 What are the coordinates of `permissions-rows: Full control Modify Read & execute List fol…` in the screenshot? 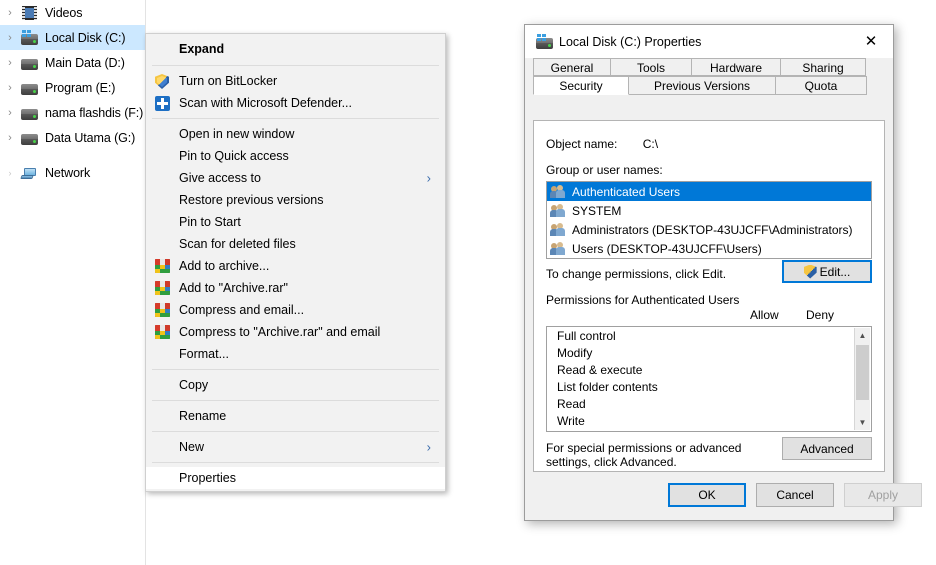 It's located at (709, 378).